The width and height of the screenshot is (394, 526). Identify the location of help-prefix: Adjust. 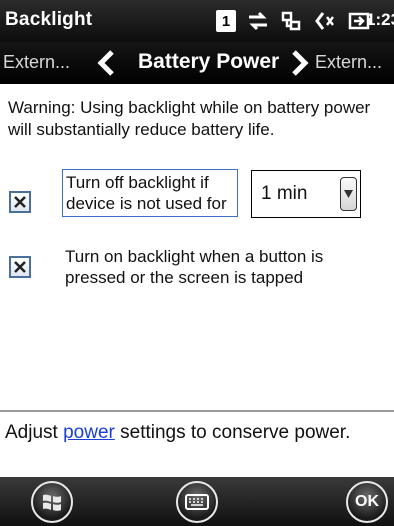
(34, 432).